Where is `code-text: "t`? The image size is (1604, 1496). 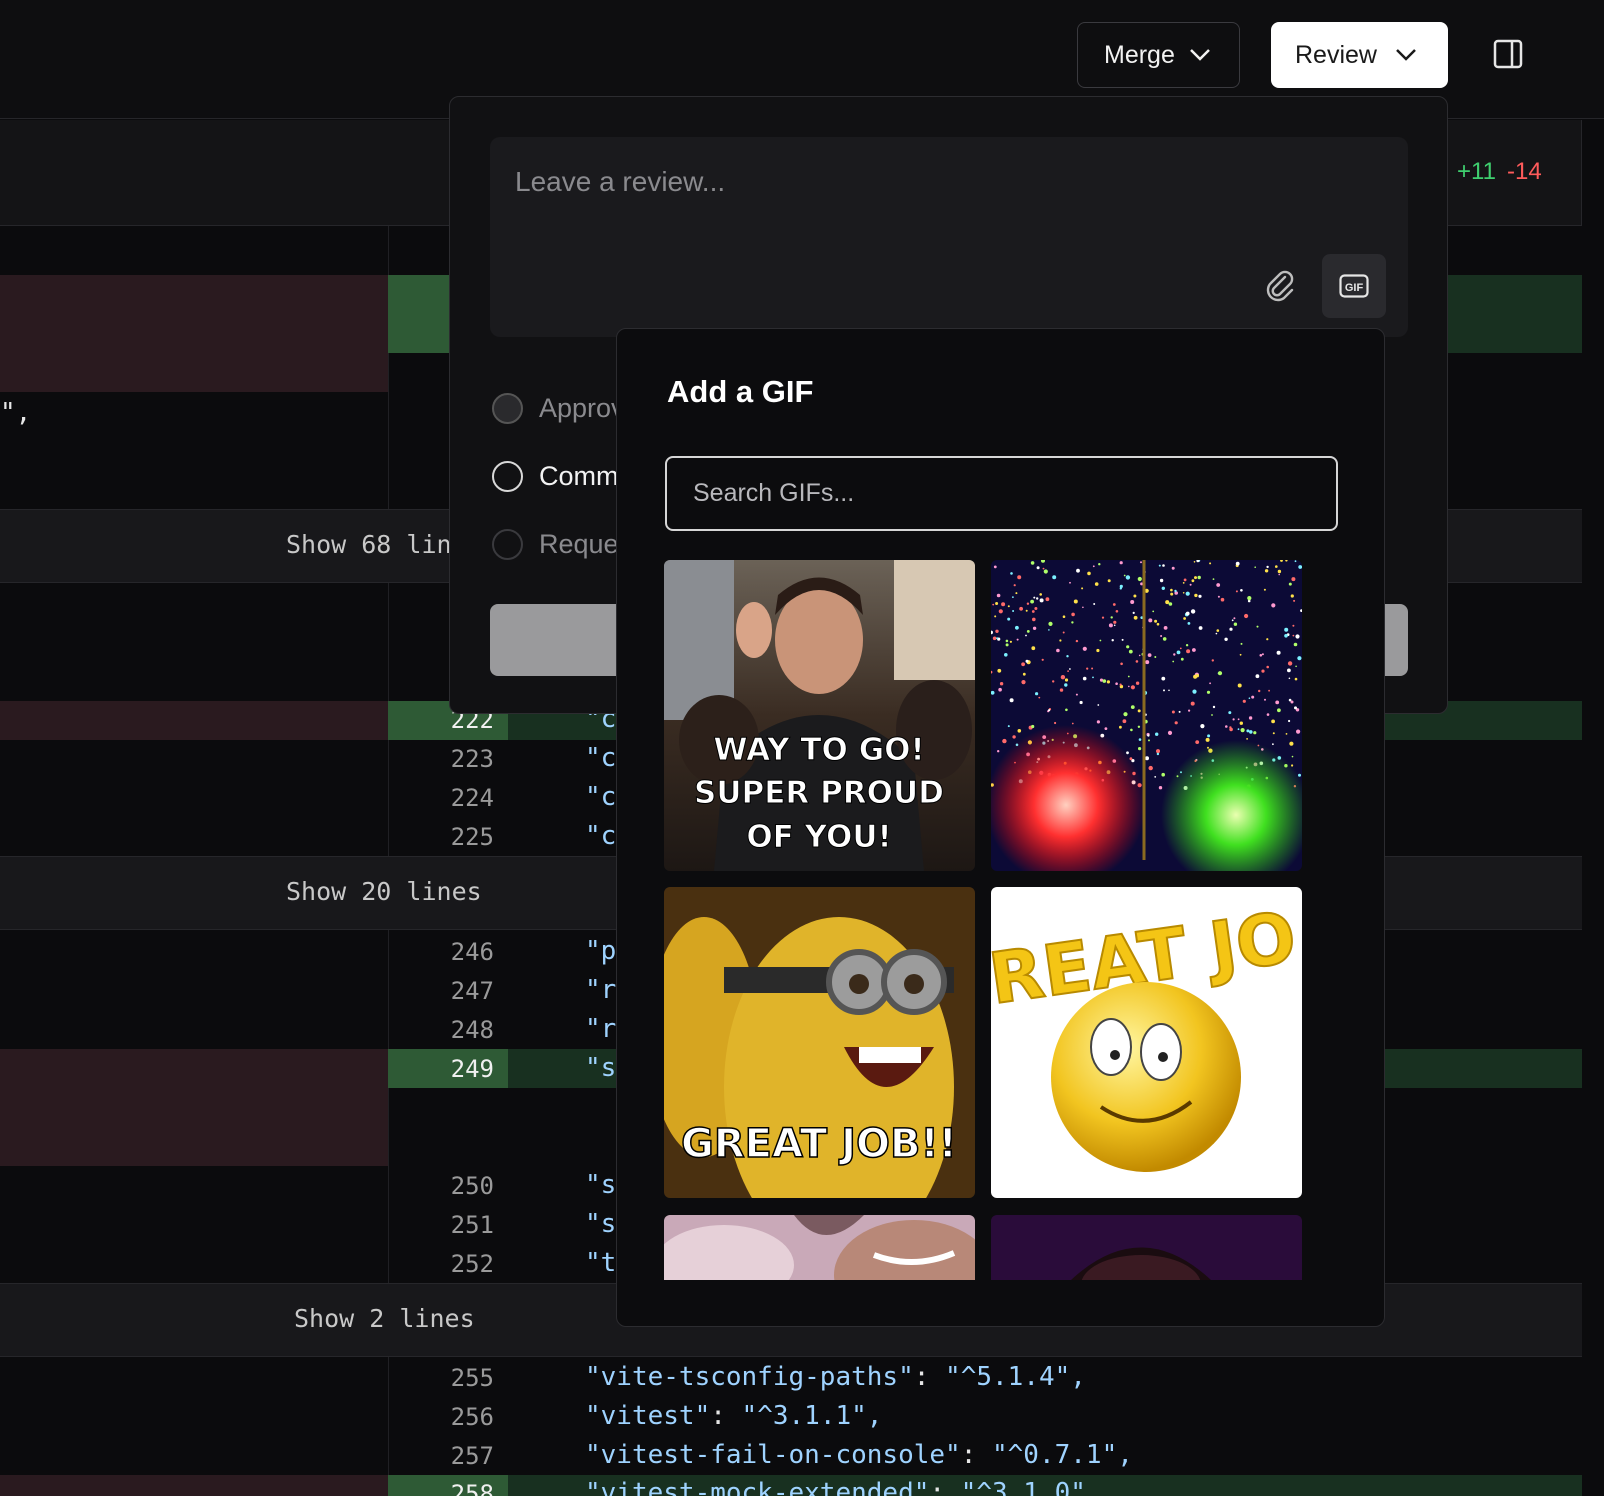 code-text: "t is located at coordinates (601, 1263).